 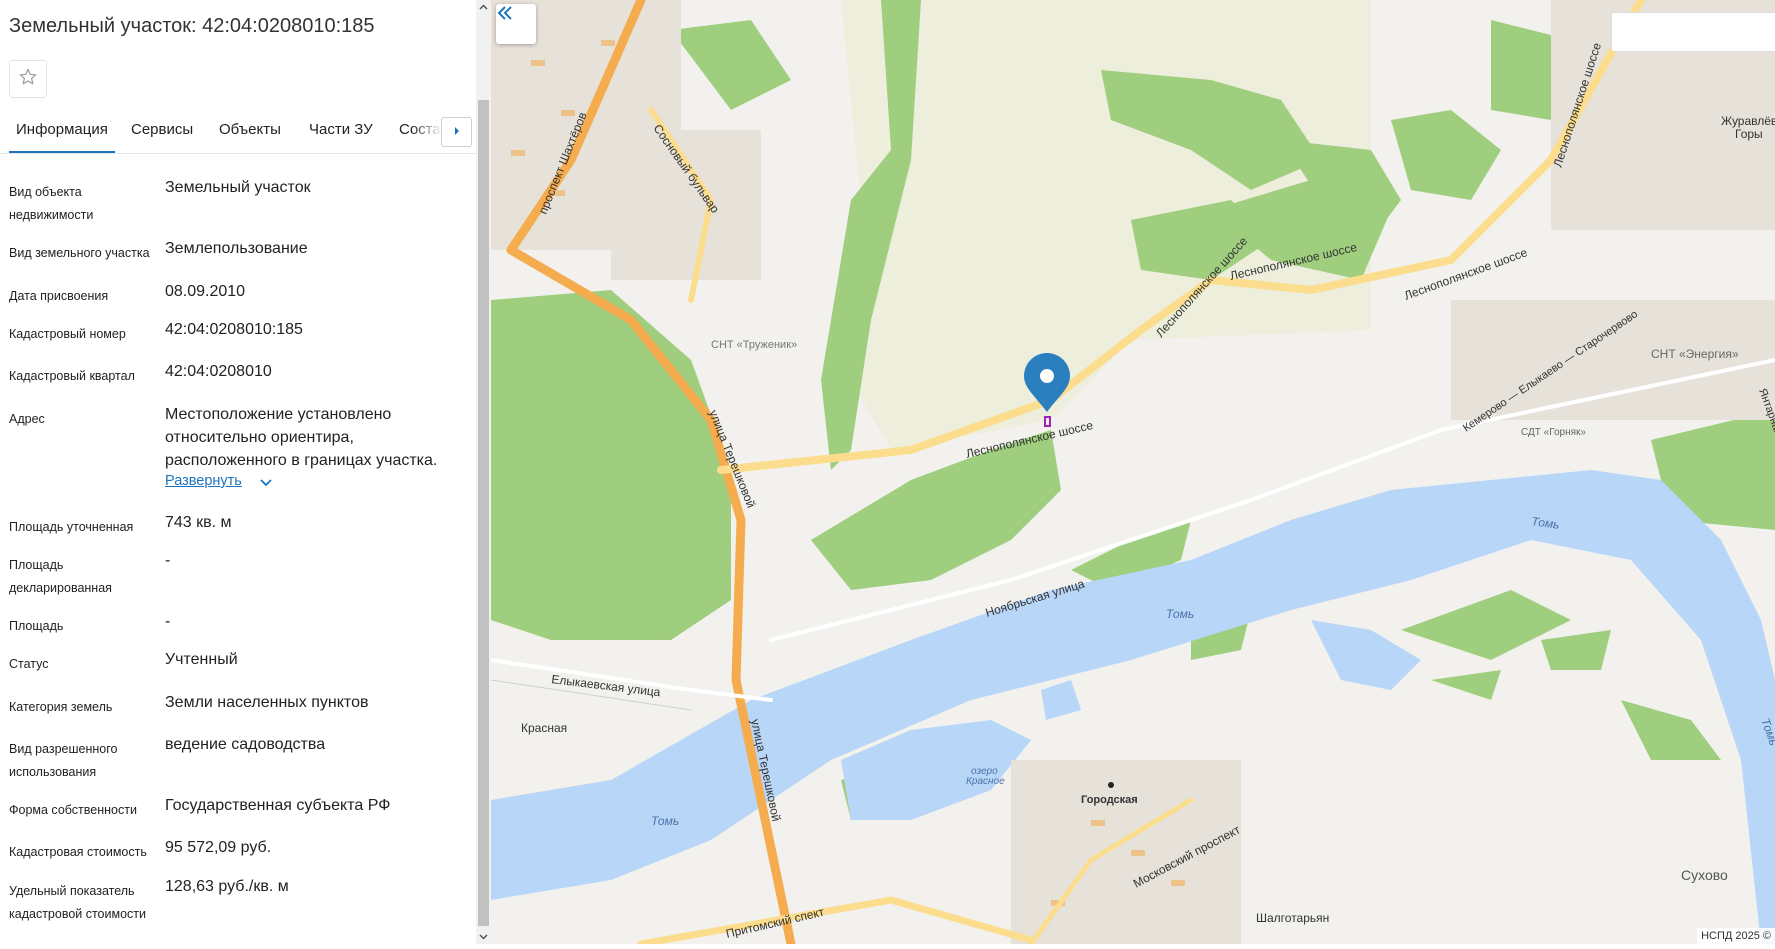 I want to click on field-value: Учтенный, so click(x=201, y=659).